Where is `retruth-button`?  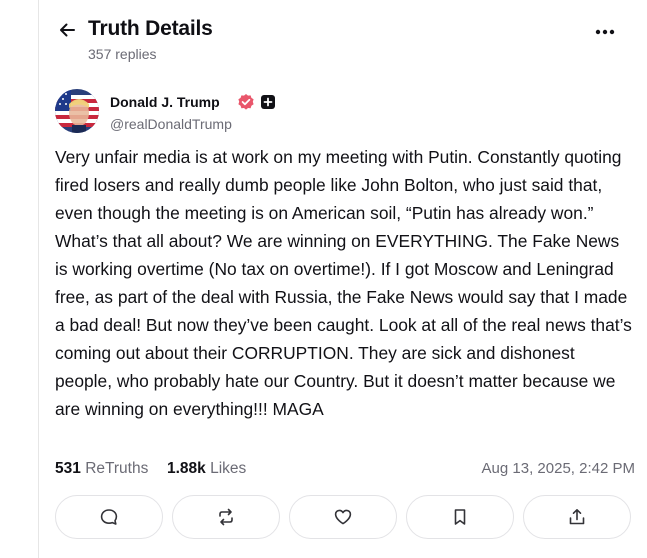
retruth-button is located at coordinates (226, 517).